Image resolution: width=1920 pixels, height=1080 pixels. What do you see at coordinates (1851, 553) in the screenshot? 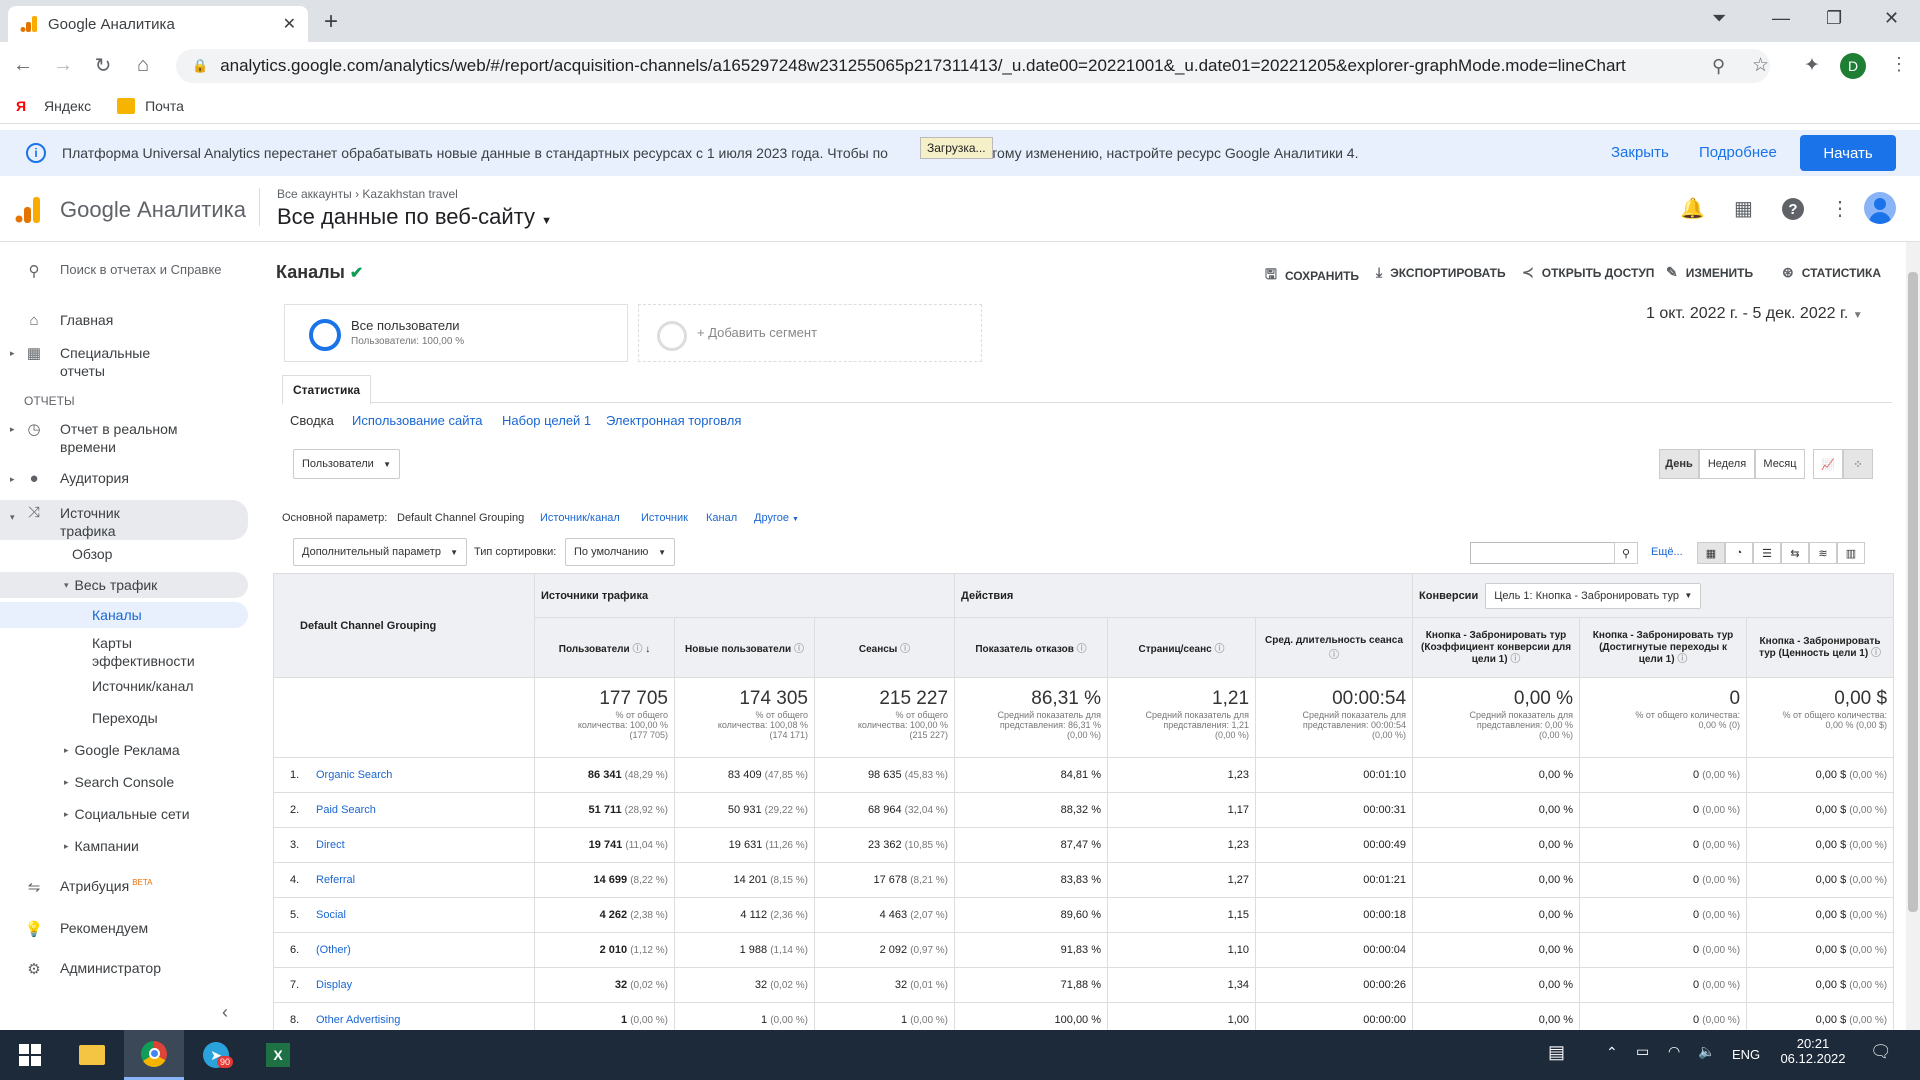
I see `pivot-view-icon: ▥` at bounding box center [1851, 553].